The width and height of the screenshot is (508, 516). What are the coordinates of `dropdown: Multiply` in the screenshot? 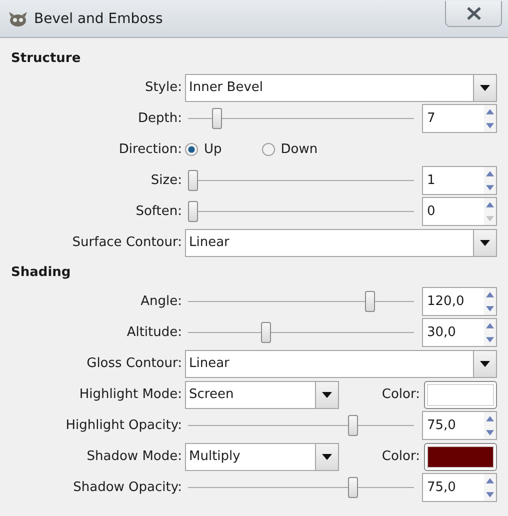 It's located at (262, 456).